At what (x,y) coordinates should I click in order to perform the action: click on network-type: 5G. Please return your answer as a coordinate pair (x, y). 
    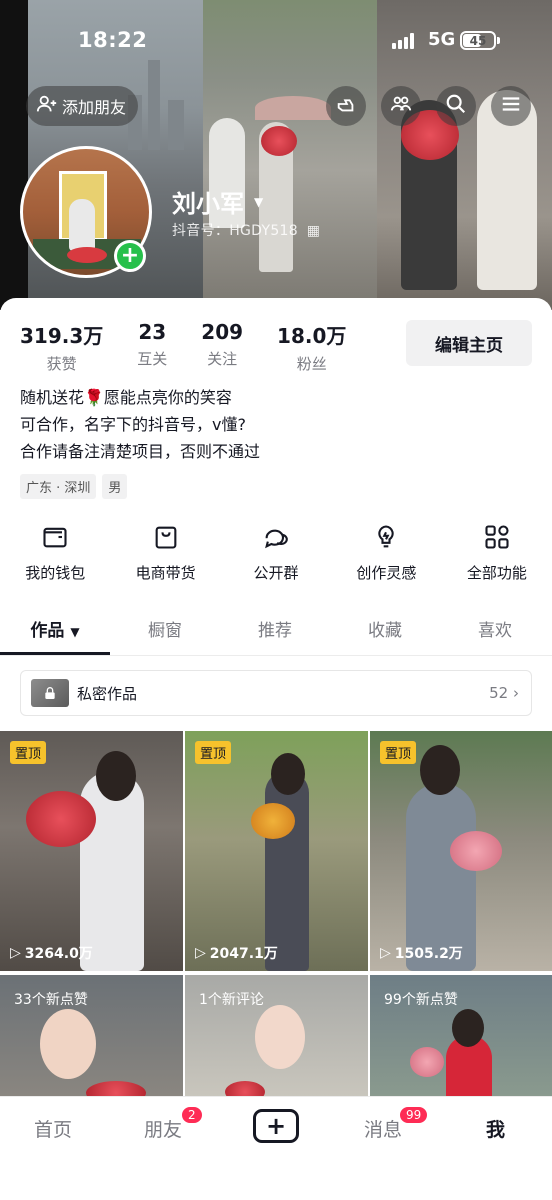
    Looking at the image, I should click on (442, 39).